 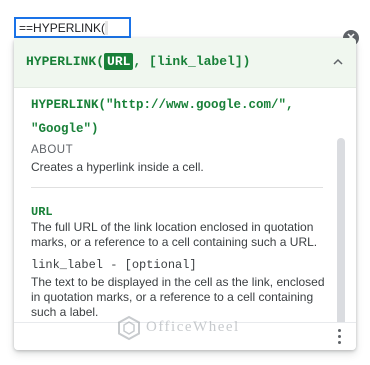 I want to click on param-name-link-label: link_label - [optional], so click(x=114, y=265).